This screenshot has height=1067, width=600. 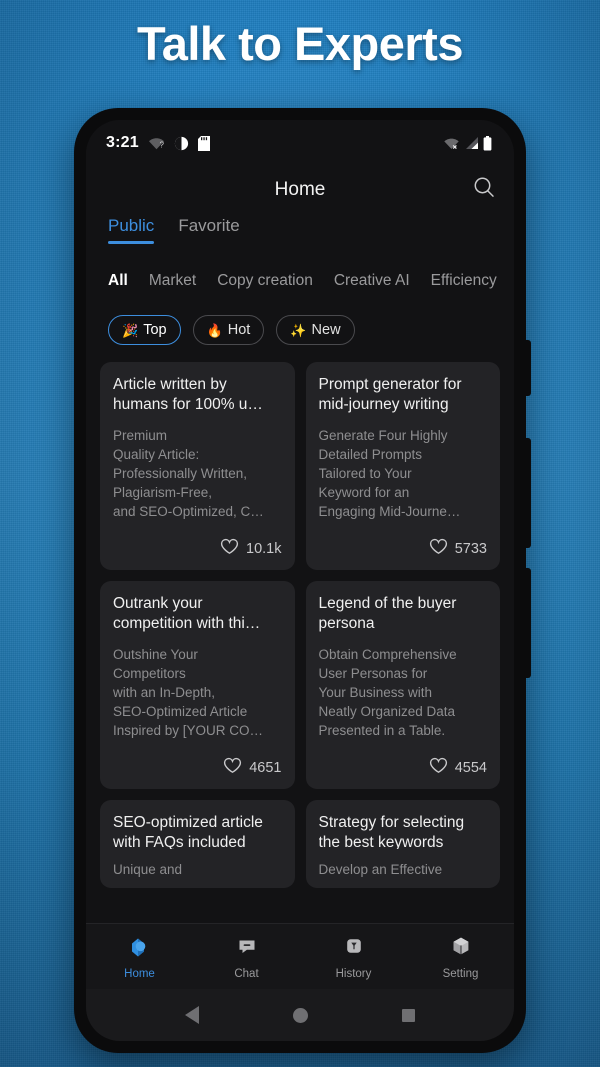 I want to click on prompt-card-footer: 4554, so click(x=403, y=768).